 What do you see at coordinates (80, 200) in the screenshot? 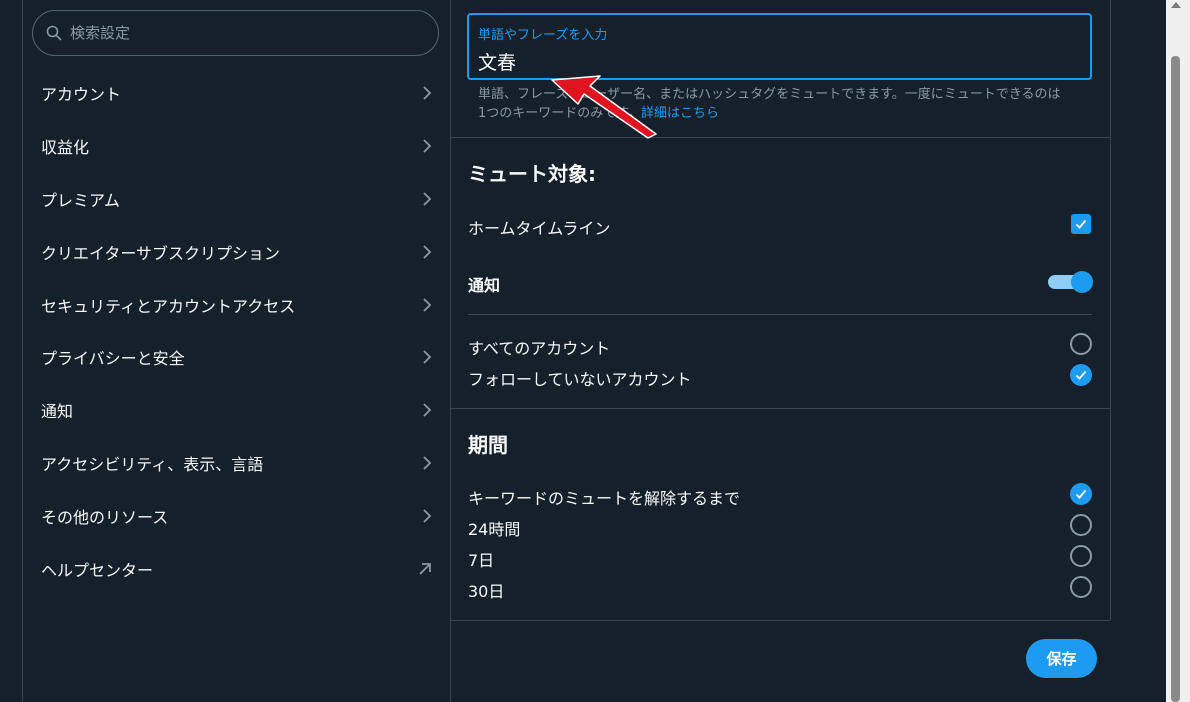
I see `nav-item-label: プレミアム` at bounding box center [80, 200].